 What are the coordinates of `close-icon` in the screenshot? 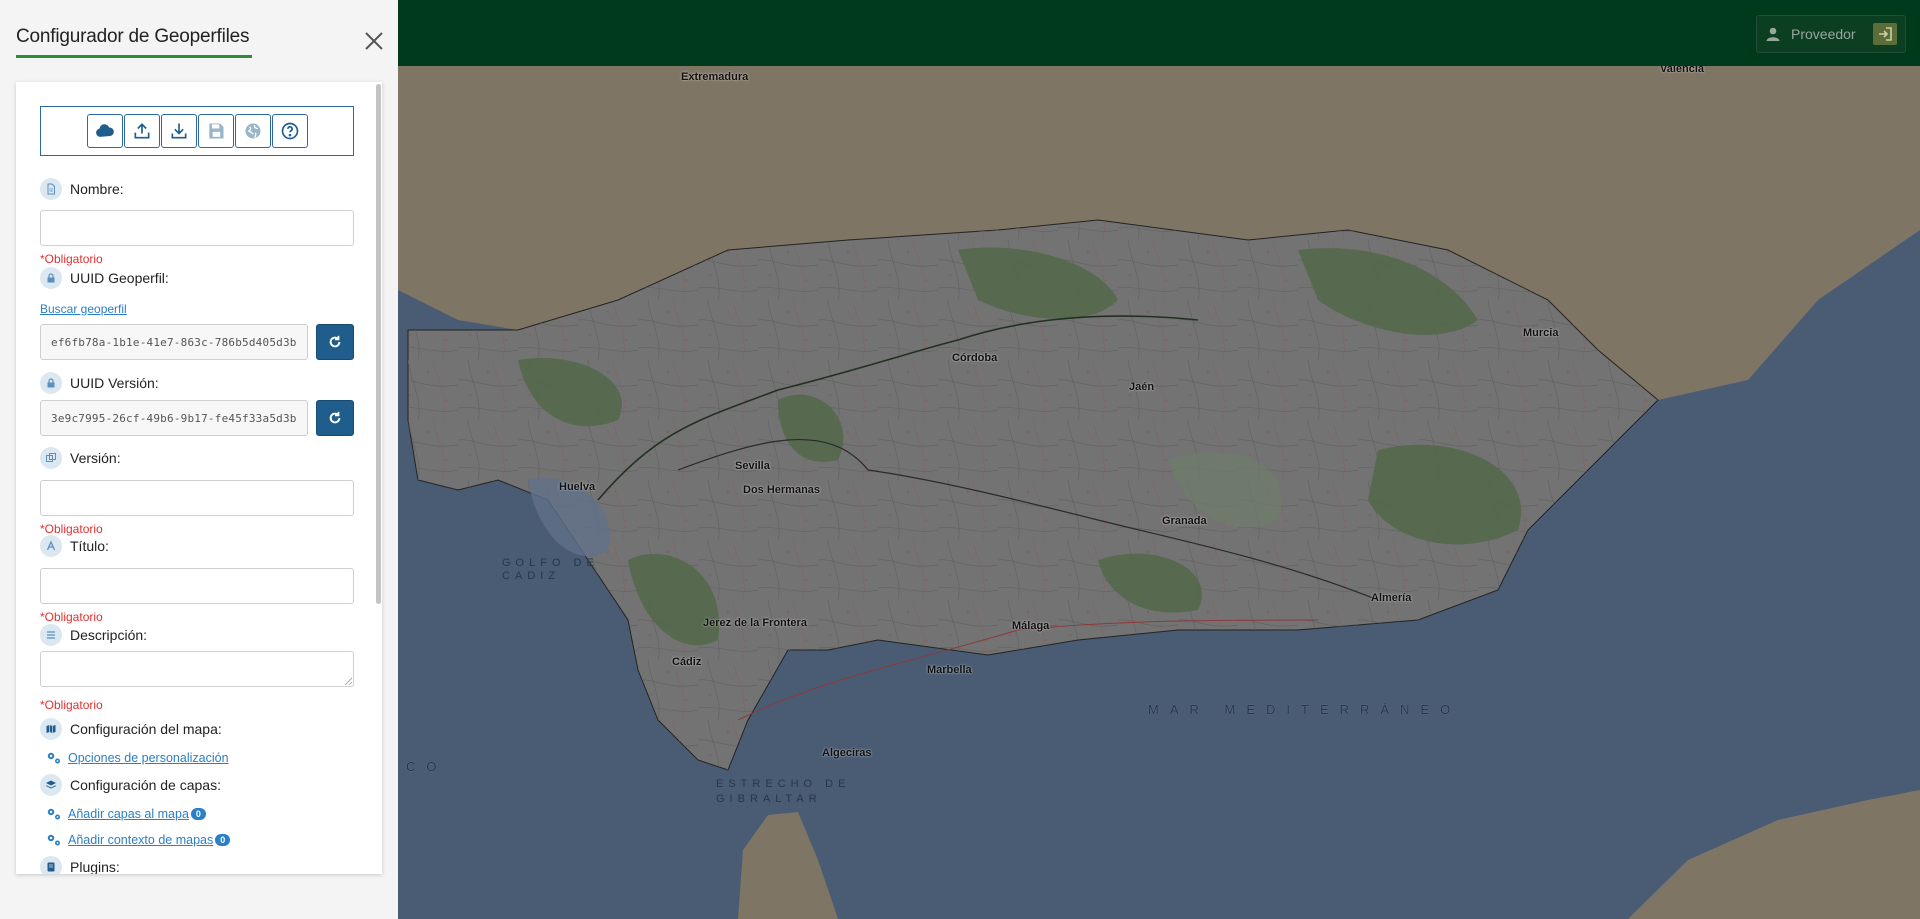 It's located at (374, 41).